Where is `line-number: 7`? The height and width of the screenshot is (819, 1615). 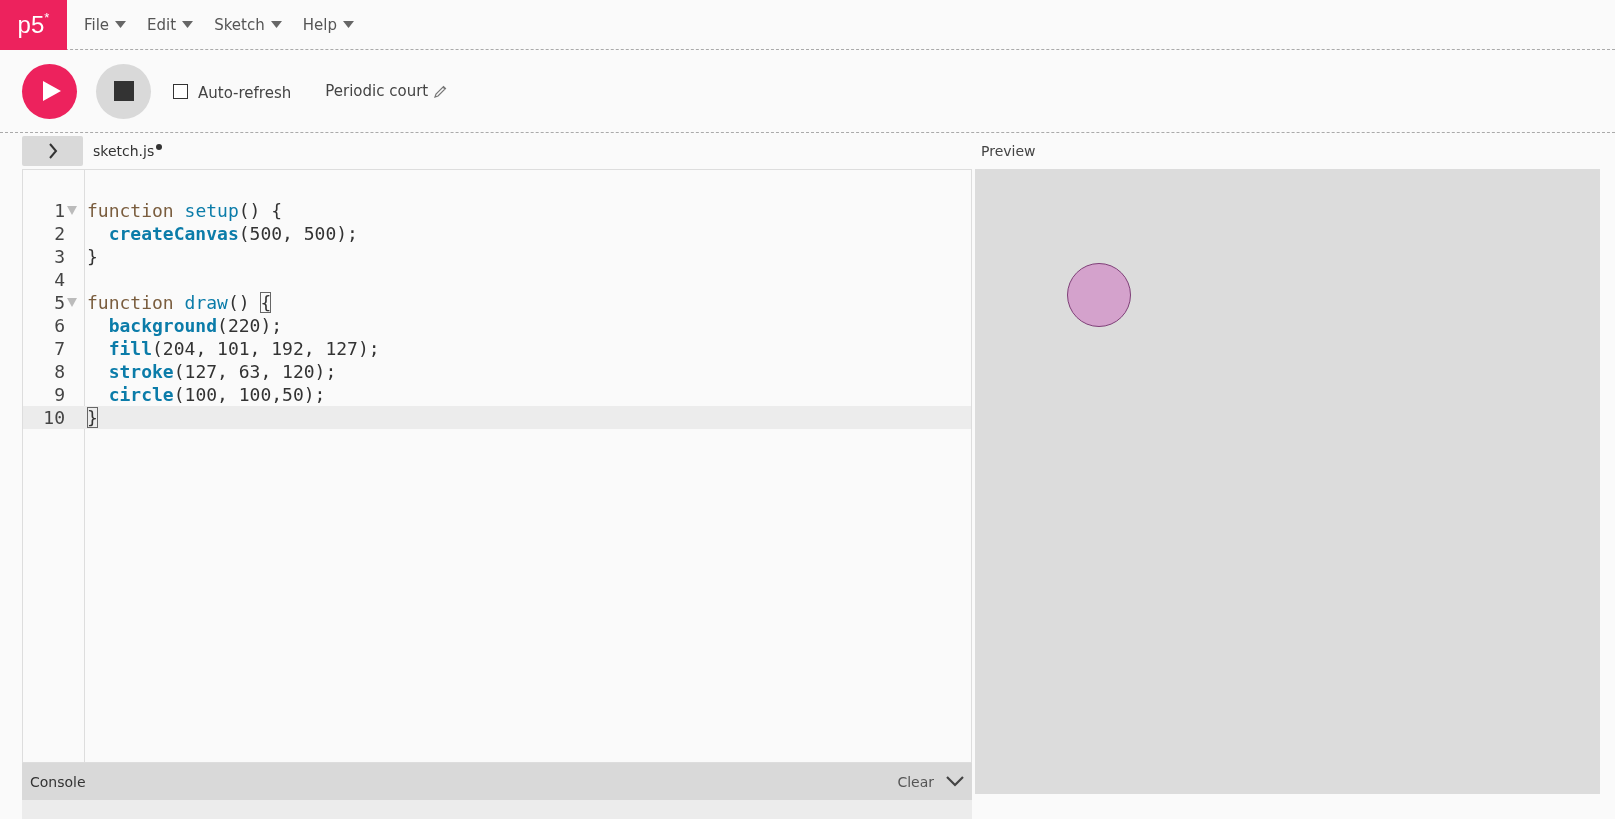
line-number: 7 is located at coordinates (59, 348).